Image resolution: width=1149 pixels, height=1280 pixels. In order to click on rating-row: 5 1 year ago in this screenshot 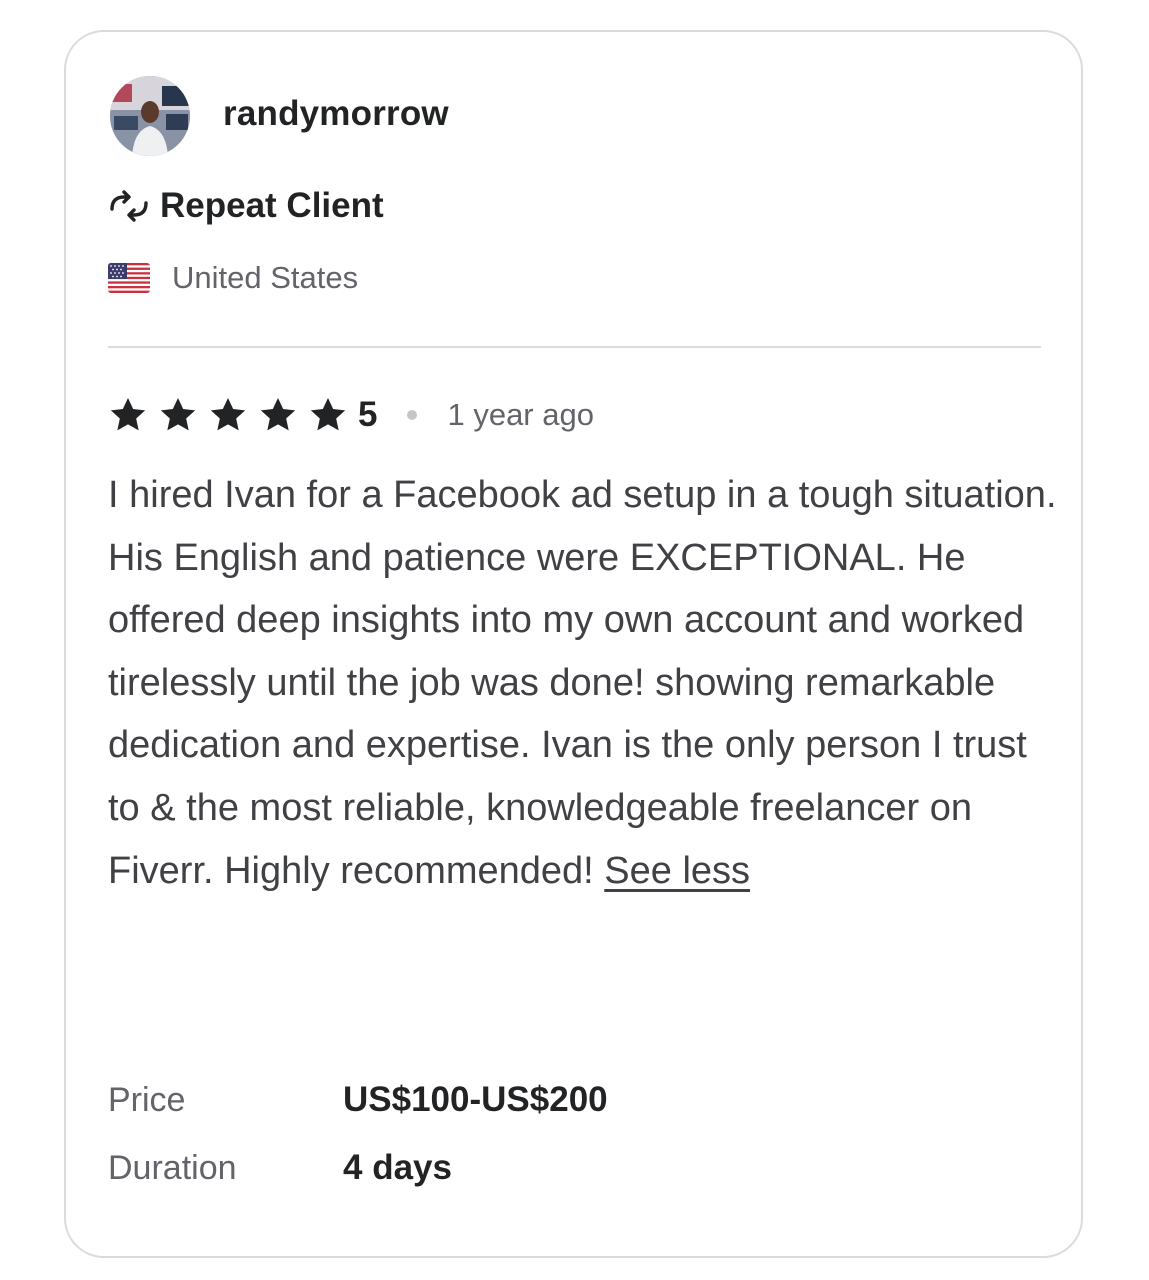, I will do `click(351, 415)`.